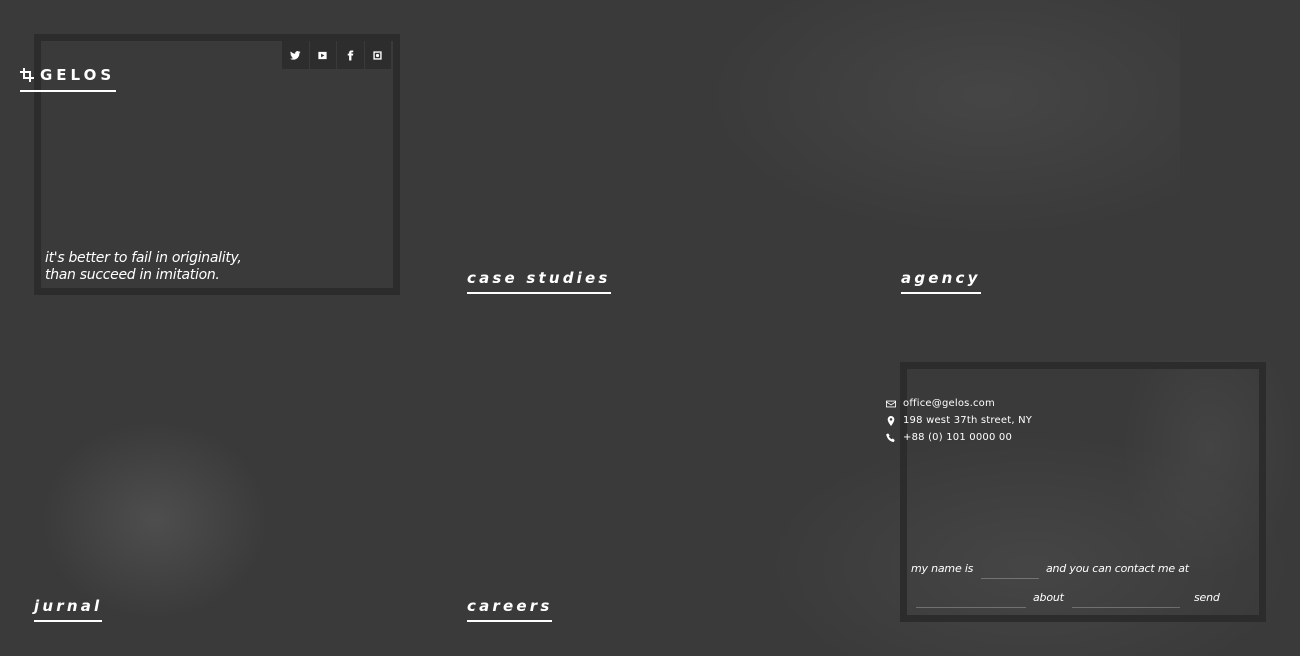 This screenshot has width=1300, height=656. I want to click on crop-icon, so click(27, 75).